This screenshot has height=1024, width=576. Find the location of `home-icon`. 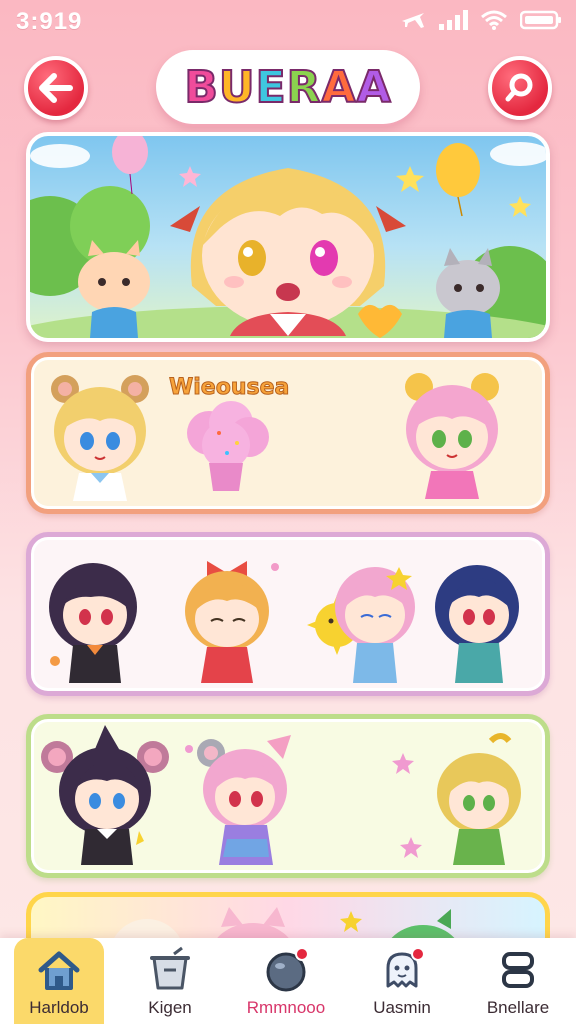

home-icon is located at coordinates (59, 970).